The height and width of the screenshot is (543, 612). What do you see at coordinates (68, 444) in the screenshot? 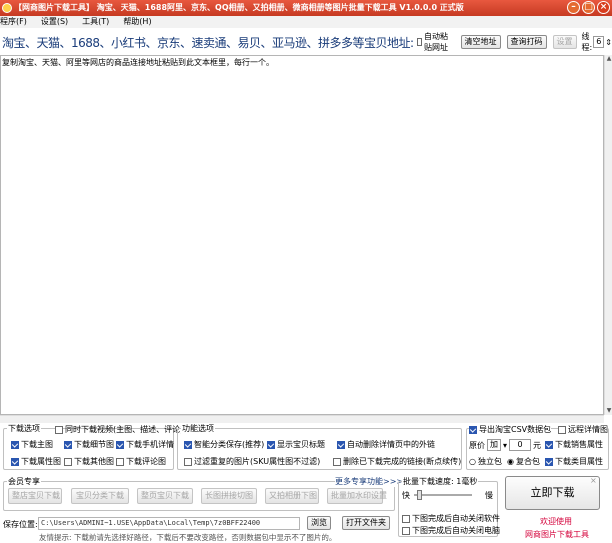
I see `dl-detail-checkbox` at bounding box center [68, 444].